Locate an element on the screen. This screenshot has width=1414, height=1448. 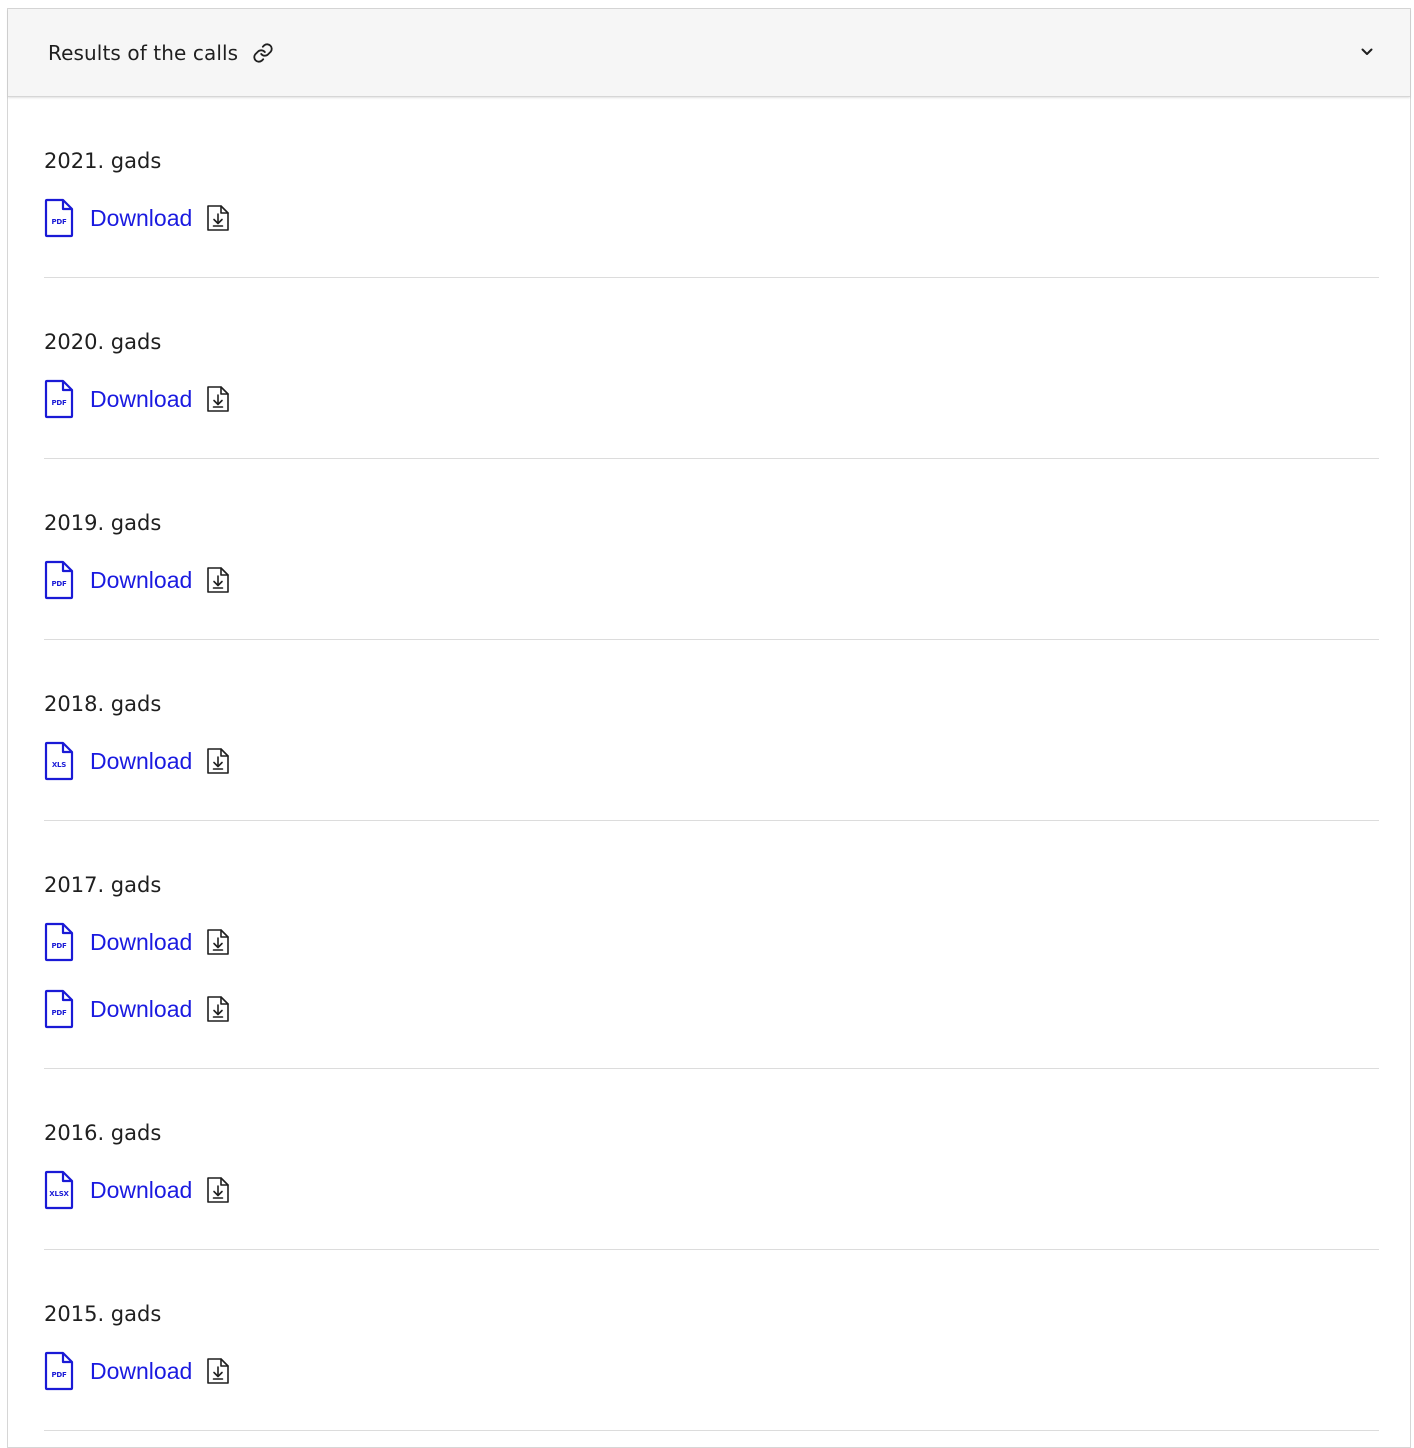
year-heading: 2020. gads is located at coordinates (103, 342).